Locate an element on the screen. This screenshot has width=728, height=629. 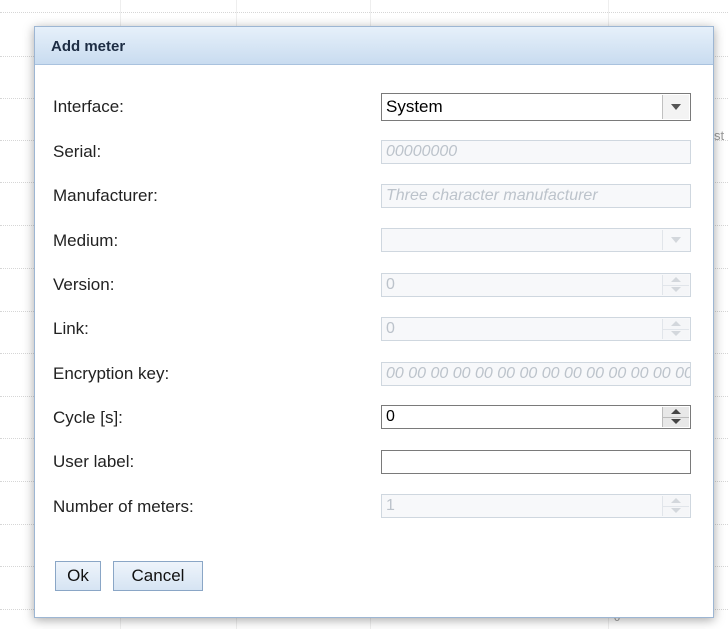
ok-button: Ok is located at coordinates (78, 576).